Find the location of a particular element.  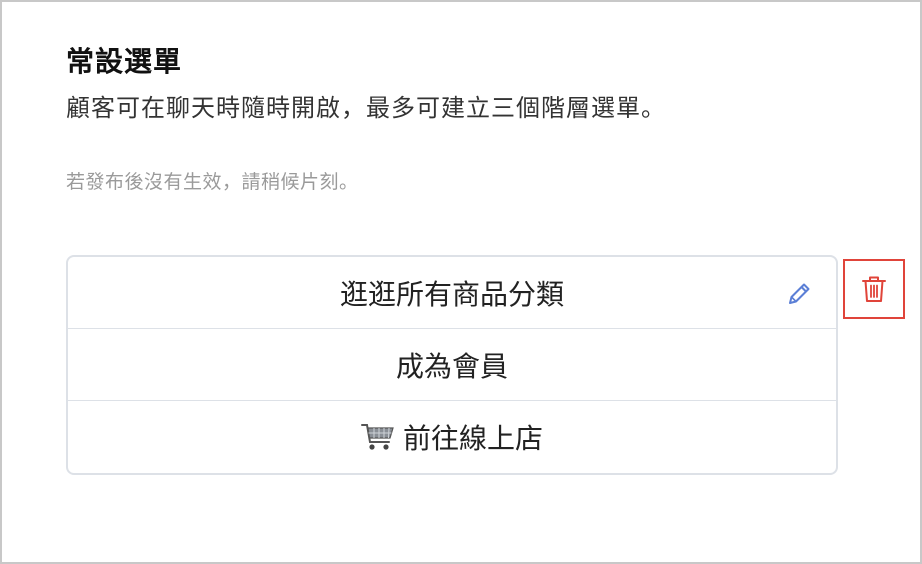

shopping-cart-icon is located at coordinates (377, 437).